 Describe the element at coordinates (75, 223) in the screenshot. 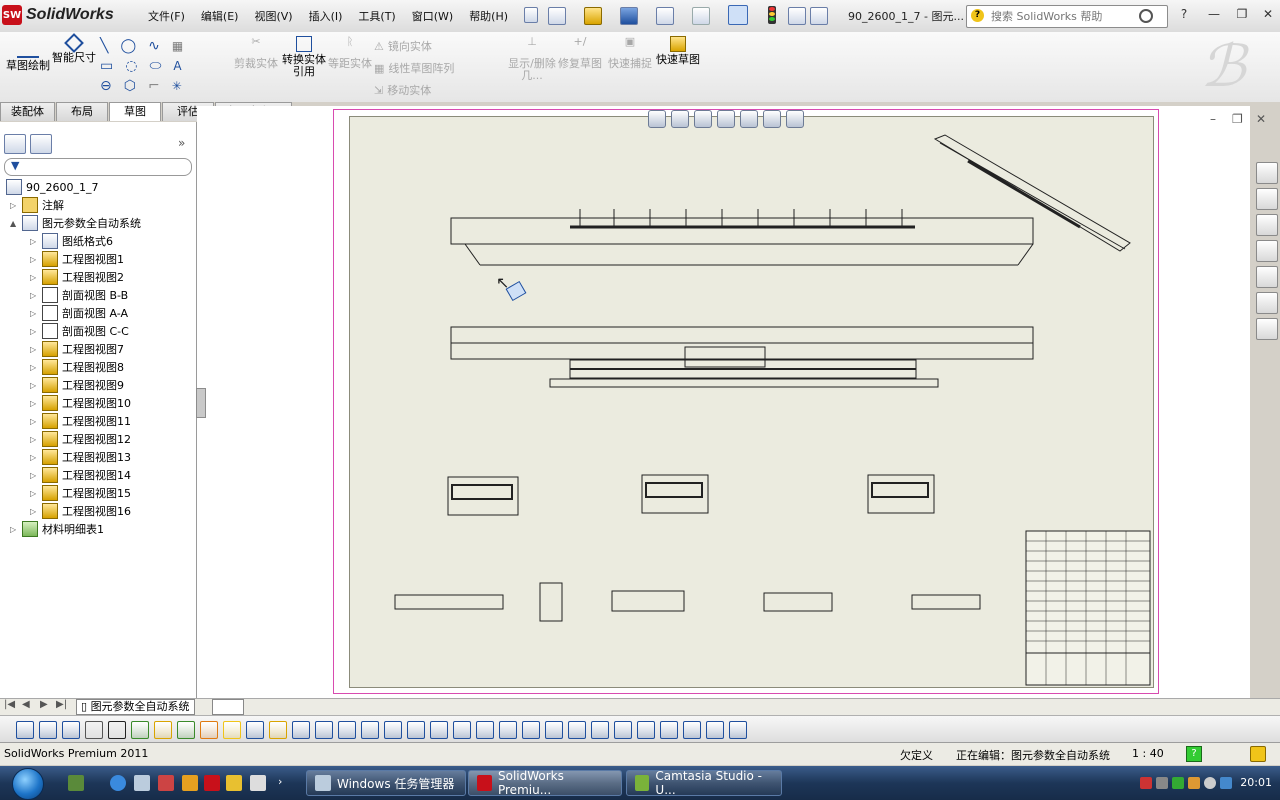

I see `tree-item: ▲ 图元参数全自动系统` at that location.